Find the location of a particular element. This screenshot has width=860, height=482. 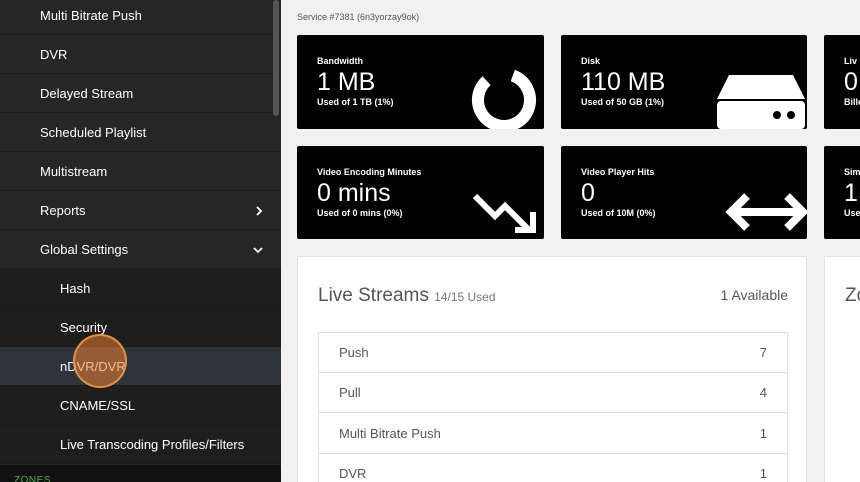

sidebar-item-label: Security is located at coordinates (83, 327).